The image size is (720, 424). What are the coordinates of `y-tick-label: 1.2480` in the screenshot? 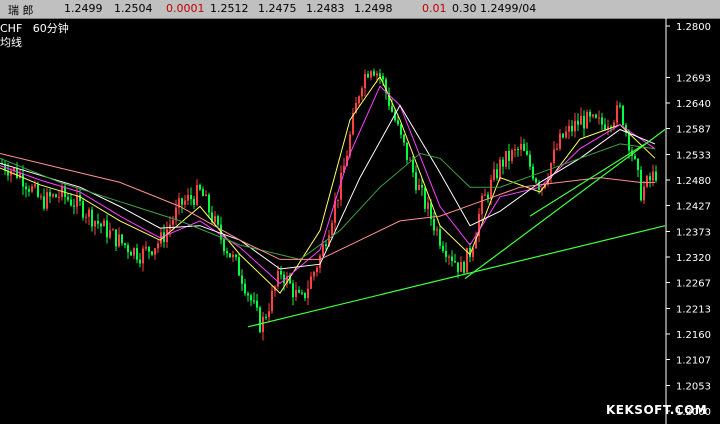 It's located at (693, 181).